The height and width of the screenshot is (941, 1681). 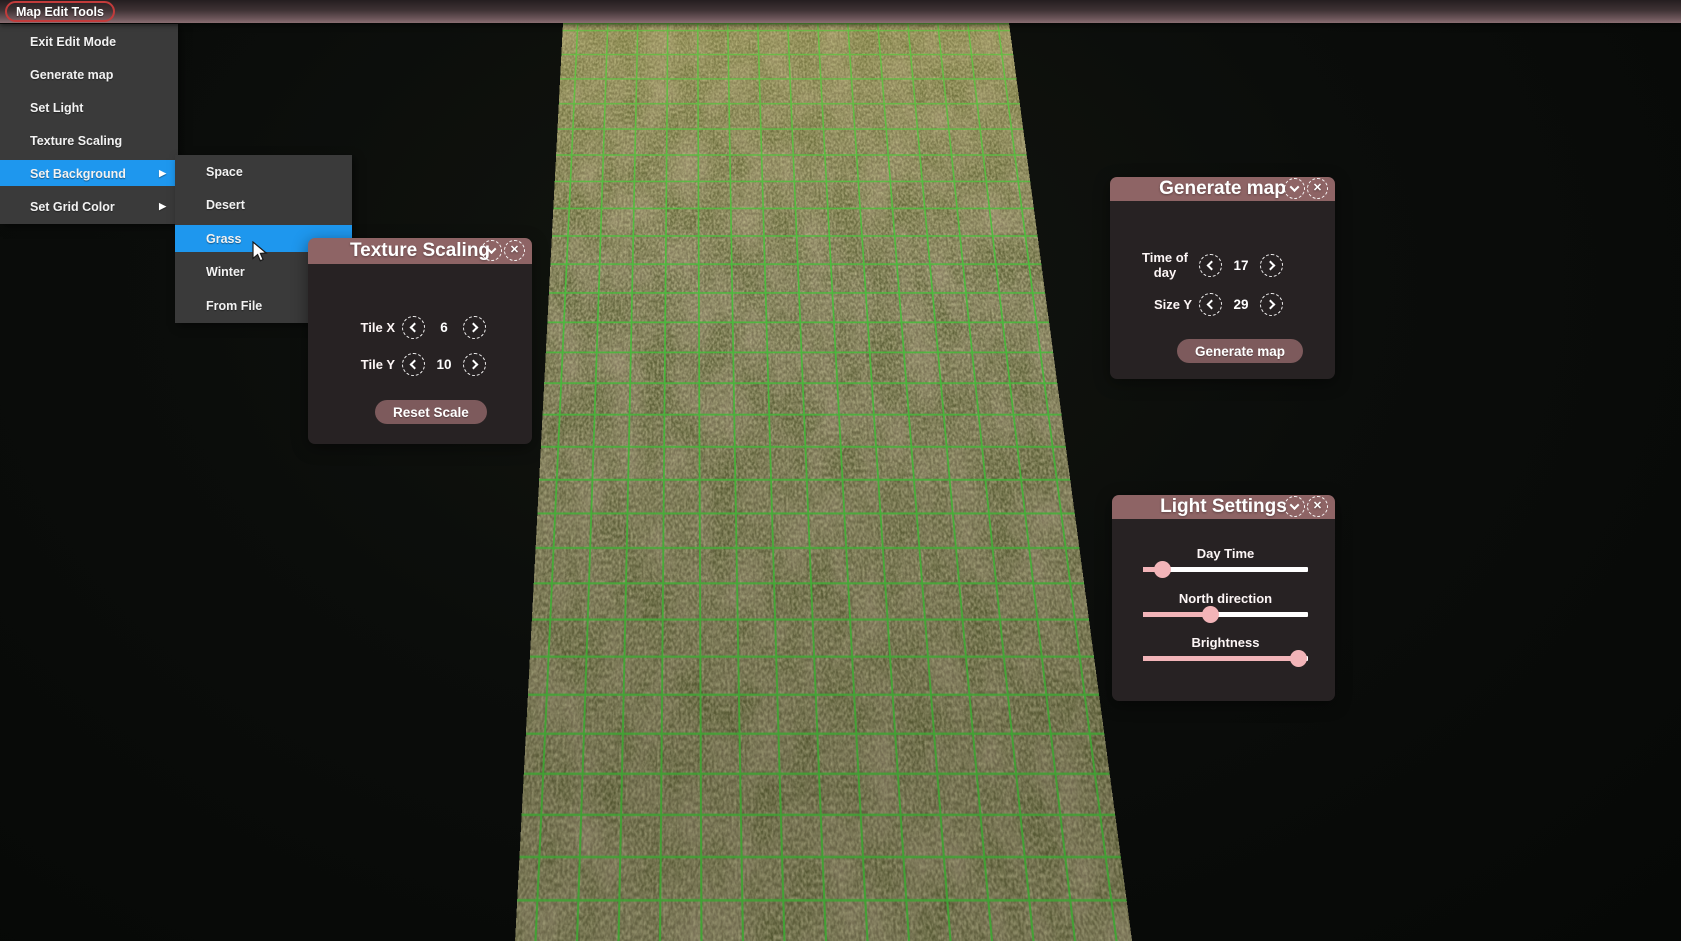 I want to click on menu-item-texture-scaling: Texture Scaling, so click(x=89, y=140).